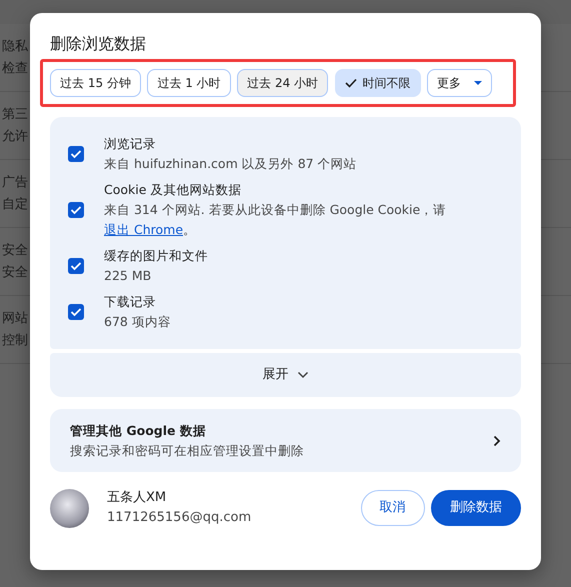 This screenshot has width=571, height=587. I want to click on row-description: 搜索记录和密码可在相应管理设置中删除, so click(187, 451).